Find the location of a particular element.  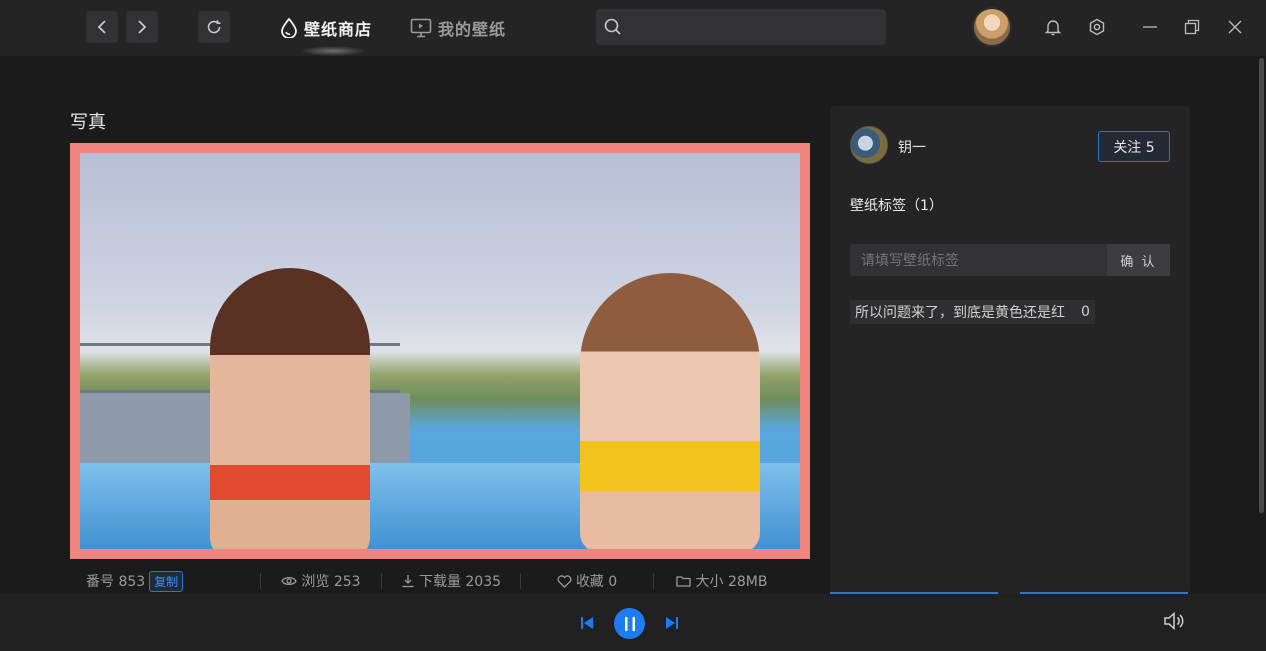

minimize-button is located at coordinates (1150, 27).